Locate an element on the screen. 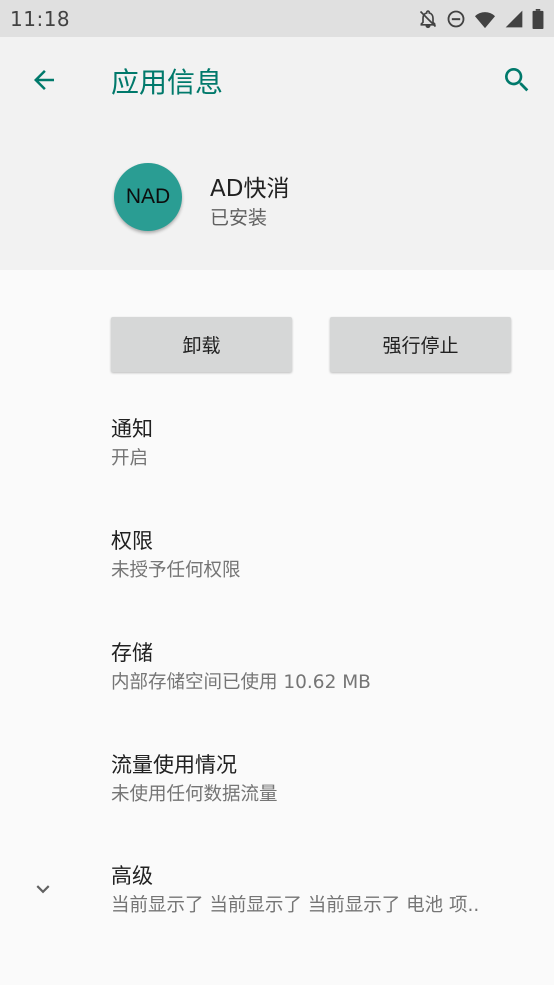  page-title: 应用信息 is located at coordinates (167, 82).